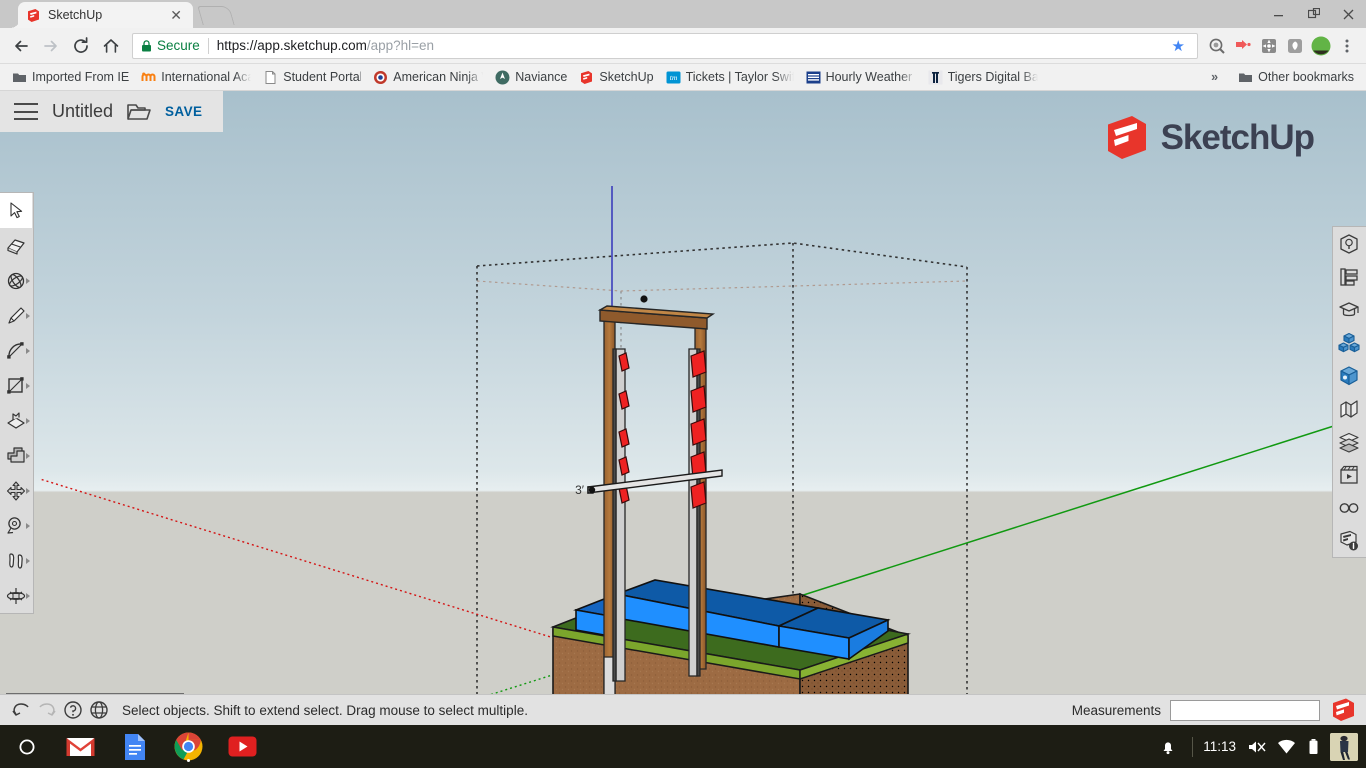 Image resolution: width=1366 pixels, height=768 pixels. I want to click on instructor-panel, so click(1349, 309).